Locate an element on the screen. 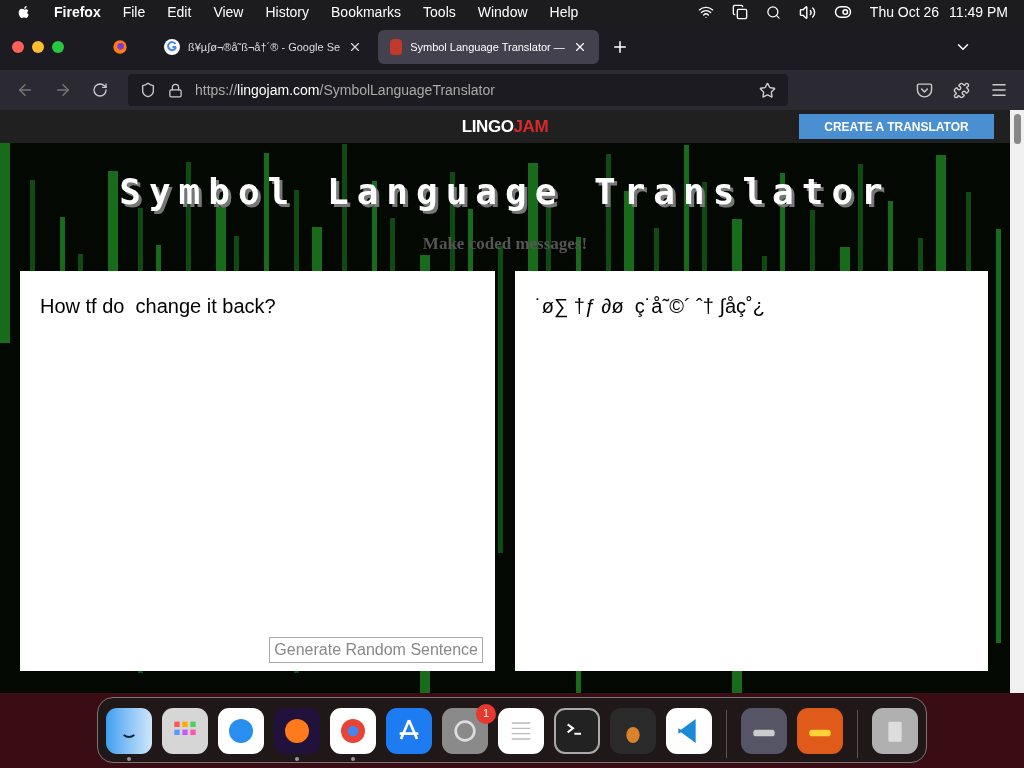  menu-item: View is located at coordinates (228, 12).